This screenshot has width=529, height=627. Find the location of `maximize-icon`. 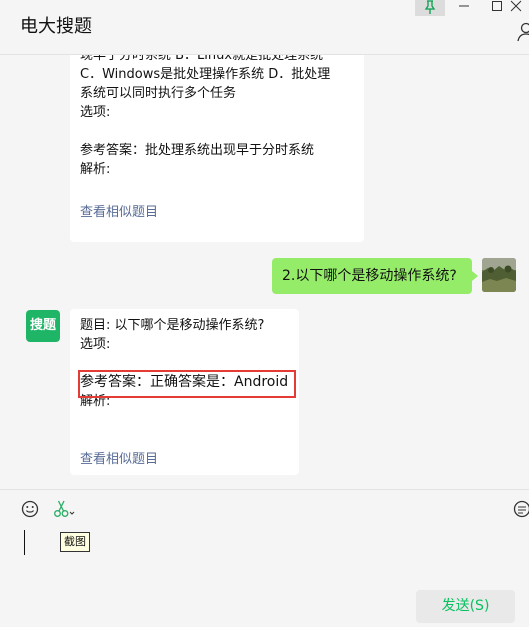

maximize-icon is located at coordinates (497, 6).